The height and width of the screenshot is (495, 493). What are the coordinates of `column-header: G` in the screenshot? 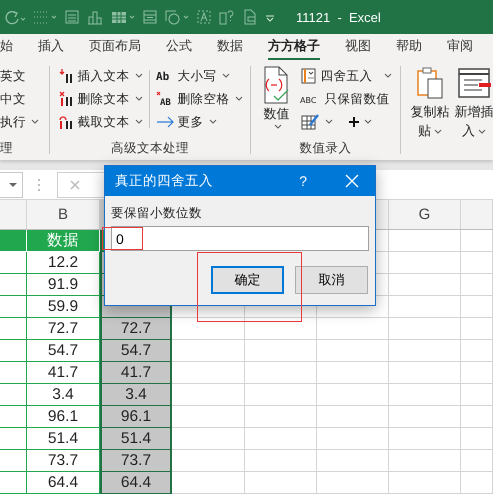 It's located at (425, 214).